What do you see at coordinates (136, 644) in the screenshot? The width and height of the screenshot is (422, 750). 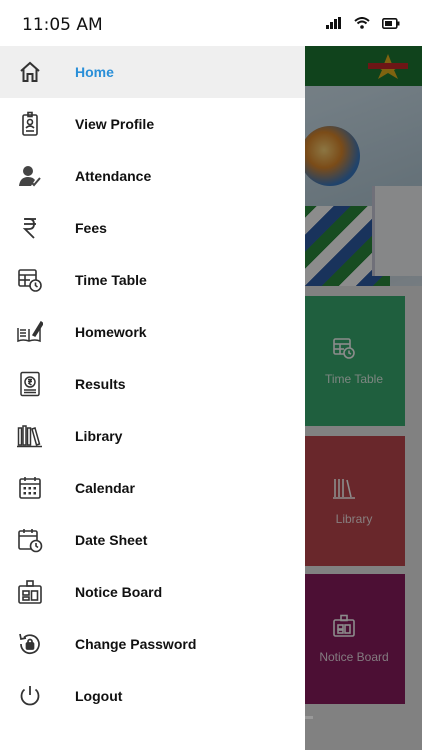 I see `menu-label: Change Password` at bounding box center [136, 644].